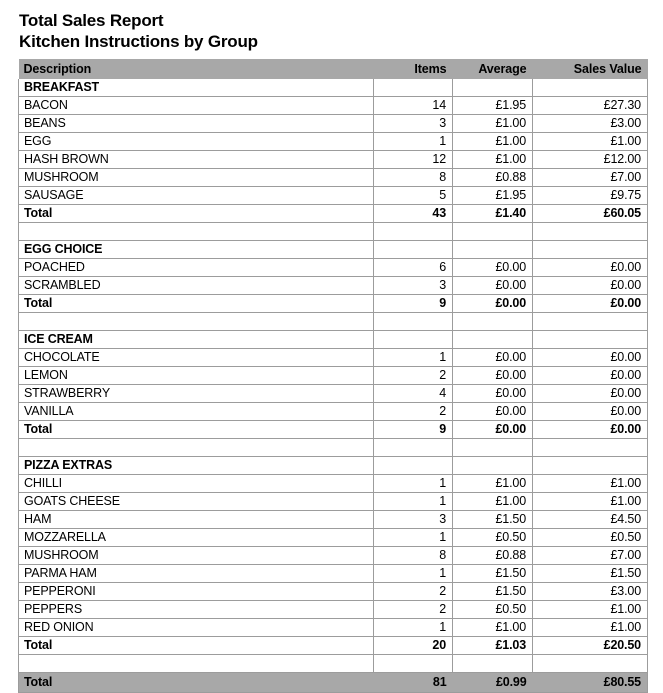 Image resolution: width=663 pixels, height=693 pixels. What do you see at coordinates (196, 69) in the screenshot?
I see `column-header-description: Description` at bounding box center [196, 69].